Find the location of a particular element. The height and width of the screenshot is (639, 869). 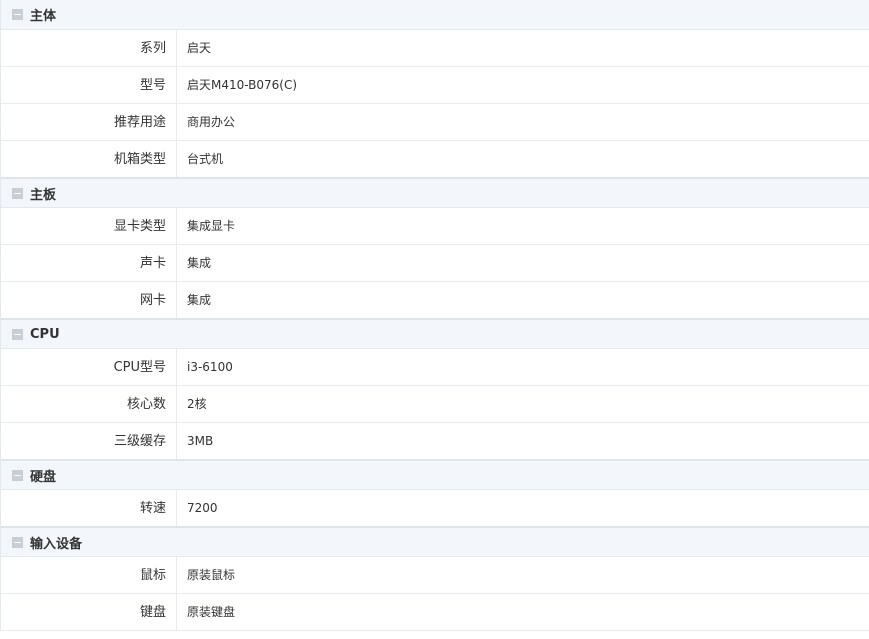

spec-label: CPU型号 is located at coordinates (89, 367).